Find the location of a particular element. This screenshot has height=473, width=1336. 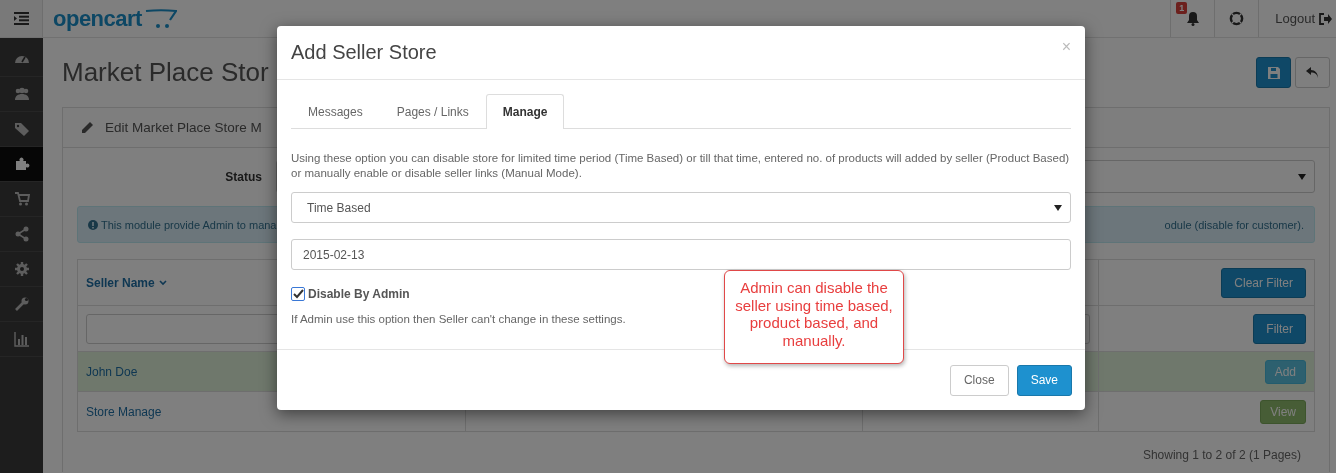

clear-filter-button: Clear Filter is located at coordinates (1263, 282).